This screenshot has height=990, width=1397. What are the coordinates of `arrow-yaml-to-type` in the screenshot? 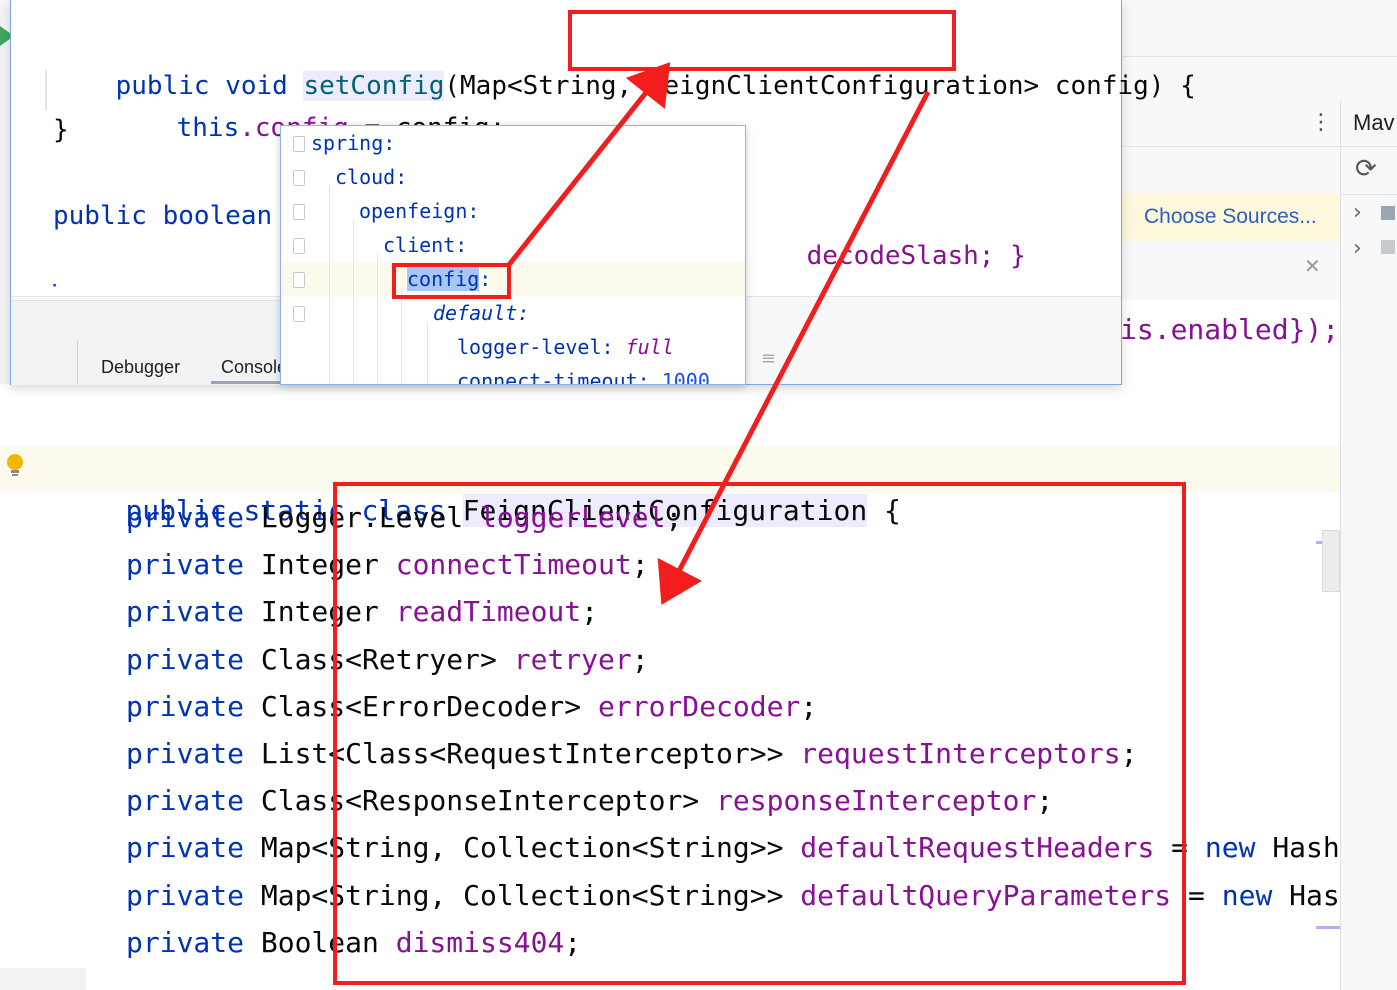 It's located at (588, 165).